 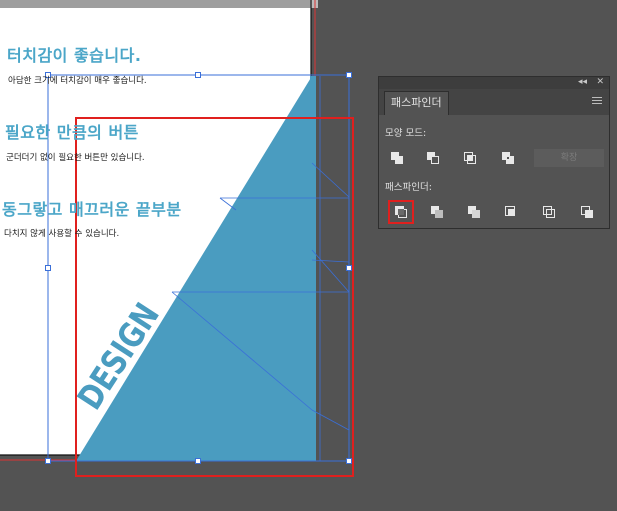 I want to click on minus-back-icon, so click(x=587, y=212).